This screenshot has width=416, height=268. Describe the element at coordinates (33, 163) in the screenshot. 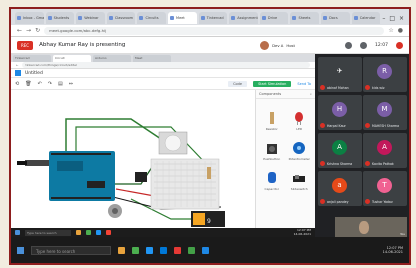

I see `usb-cable` at that location.